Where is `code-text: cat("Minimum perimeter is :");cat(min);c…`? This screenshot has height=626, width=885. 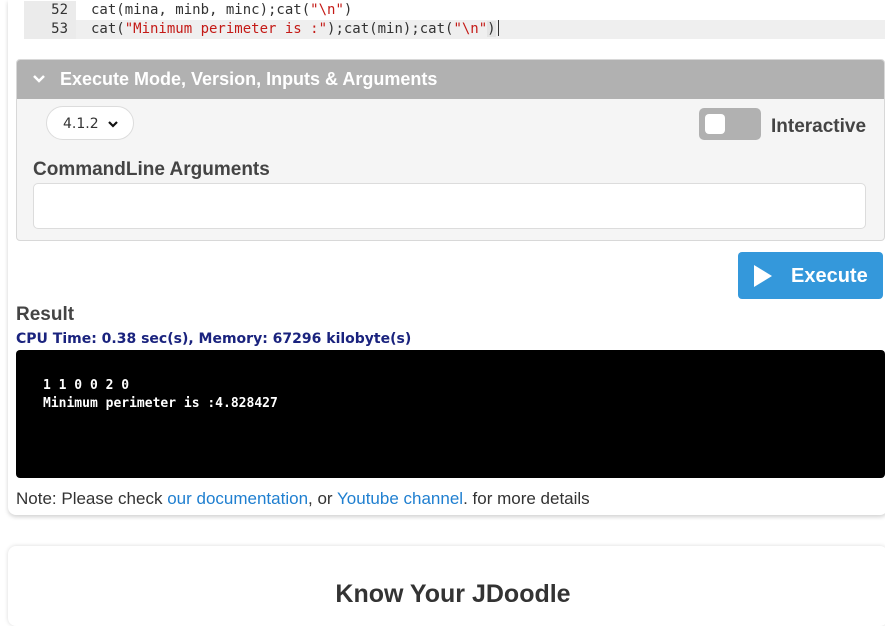
code-text: cat("Minimum perimeter is :");cat(min);c… is located at coordinates (295, 29).